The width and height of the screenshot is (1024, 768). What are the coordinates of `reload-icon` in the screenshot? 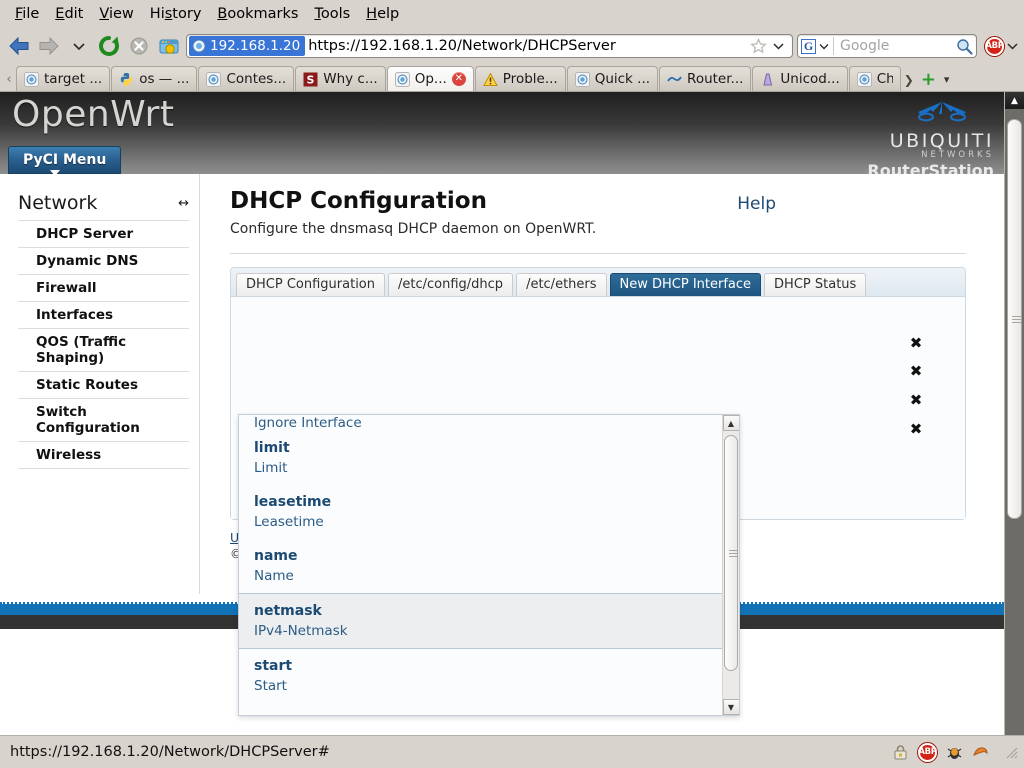 It's located at (109, 46).